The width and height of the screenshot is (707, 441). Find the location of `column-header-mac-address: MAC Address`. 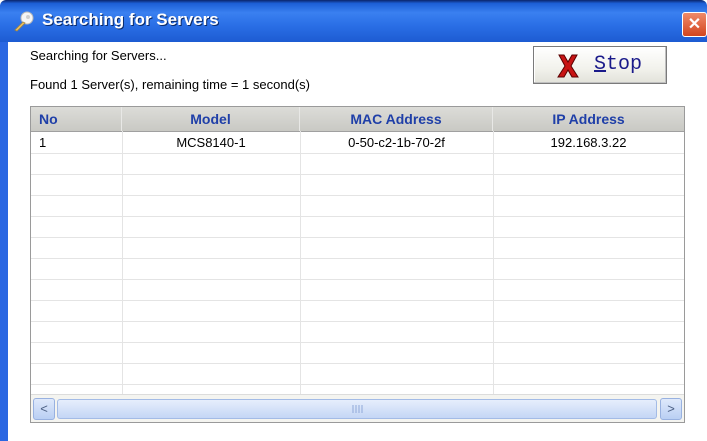

column-header-mac-address: MAC Address is located at coordinates (396, 119).